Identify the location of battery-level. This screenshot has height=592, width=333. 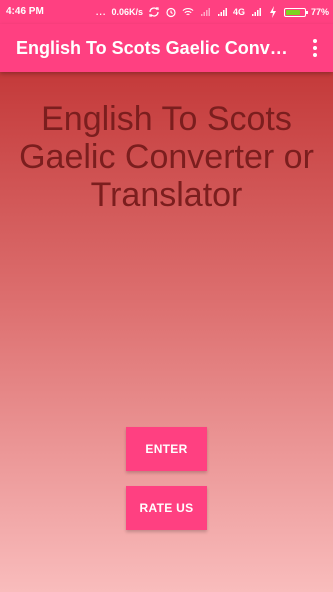
(292, 12).